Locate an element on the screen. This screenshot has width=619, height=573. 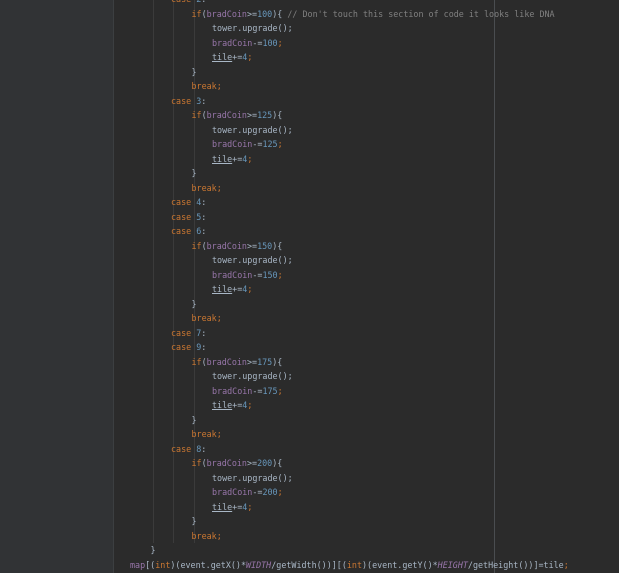
code-line: bradCoin-=150; is located at coordinates (247, 275).